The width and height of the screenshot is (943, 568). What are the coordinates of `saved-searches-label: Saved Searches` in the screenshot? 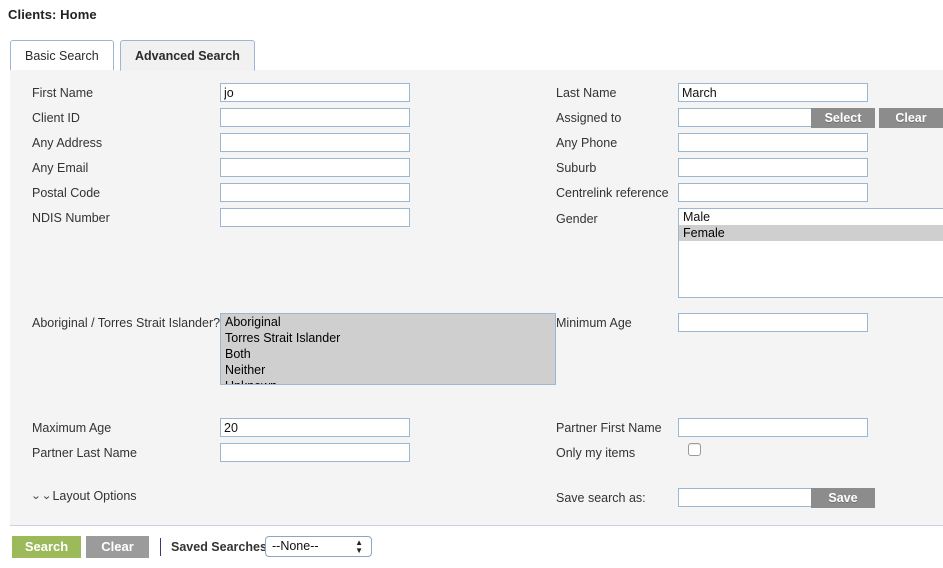 It's located at (219, 547).